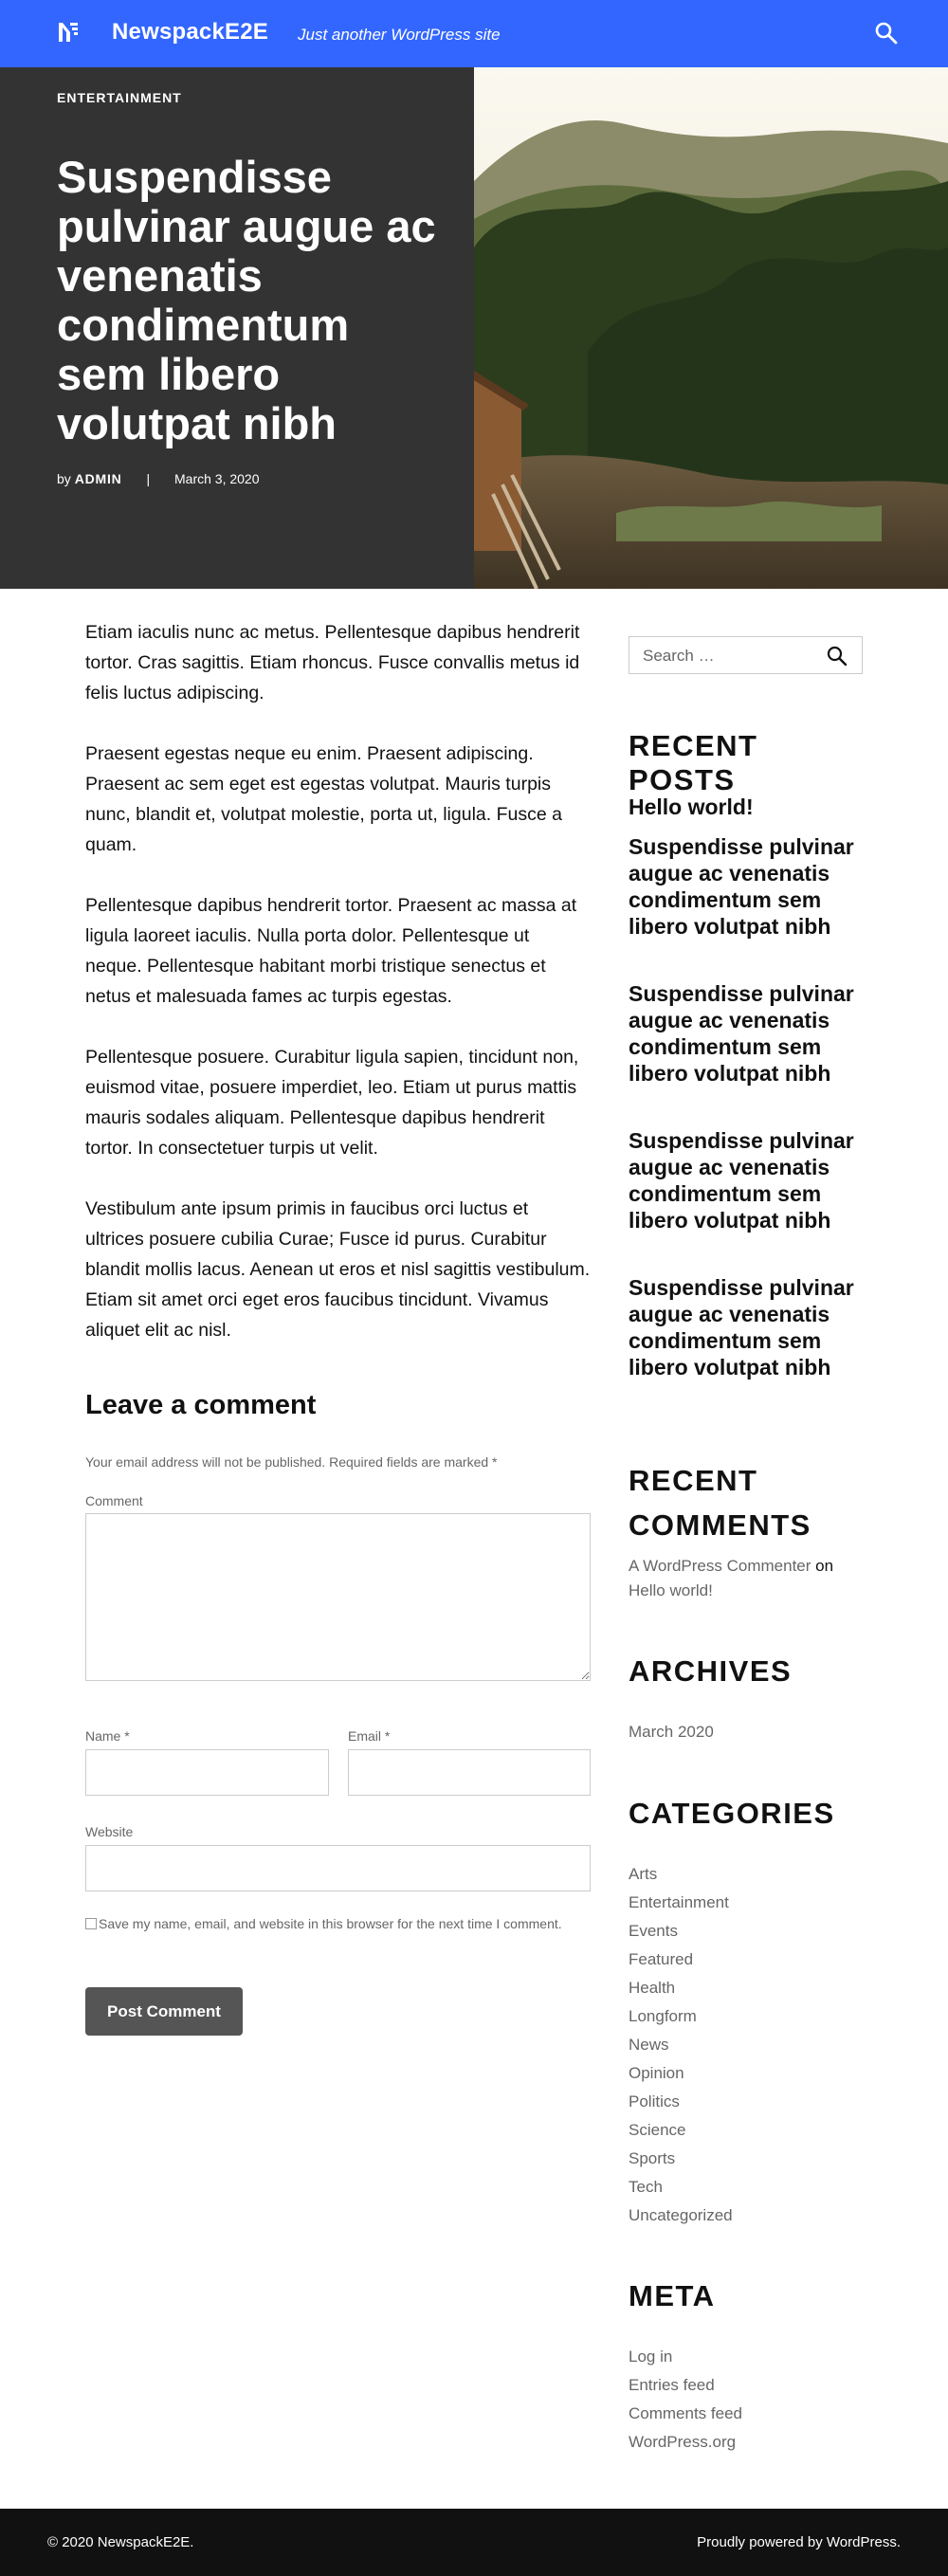 This screenshot has height=2576, width=948. I want to click on category-link: Politics, so click(654, 2101).